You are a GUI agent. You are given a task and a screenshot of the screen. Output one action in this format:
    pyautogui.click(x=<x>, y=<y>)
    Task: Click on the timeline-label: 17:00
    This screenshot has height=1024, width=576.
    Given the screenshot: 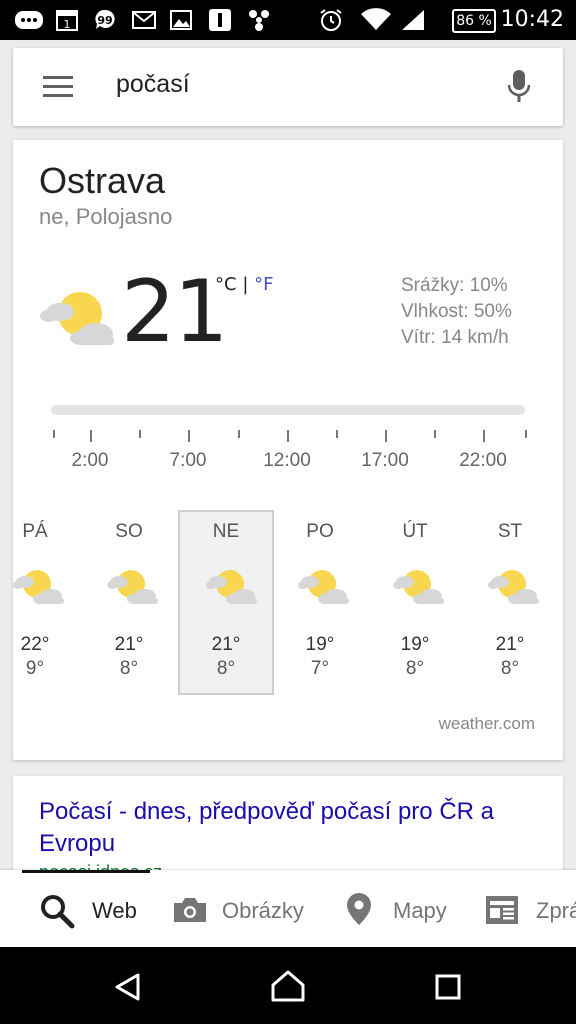 What is the action you would take?
    pyautogui.click(x=385, y=460)
    